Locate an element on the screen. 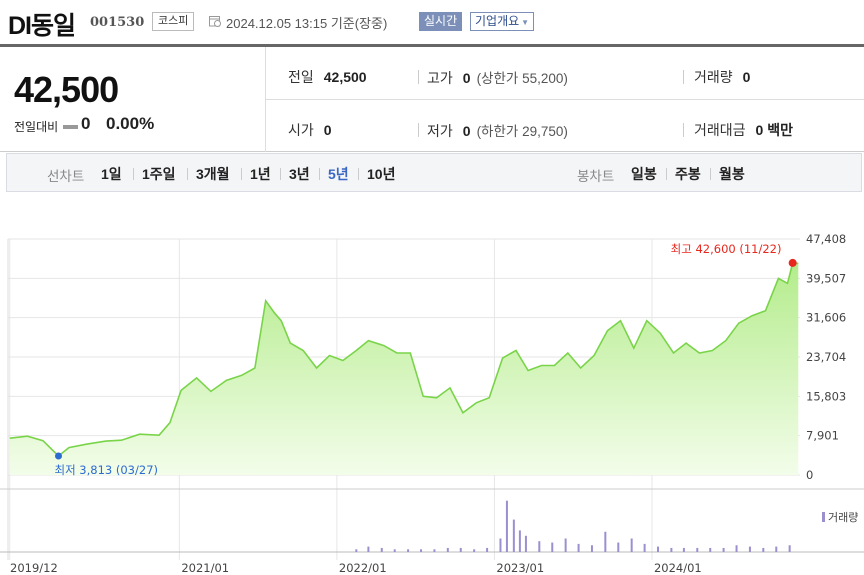 Image resolution: width=864 pixels, height=575 pixels. realtime-button: 실시간 is located at coordinates (441, 21).